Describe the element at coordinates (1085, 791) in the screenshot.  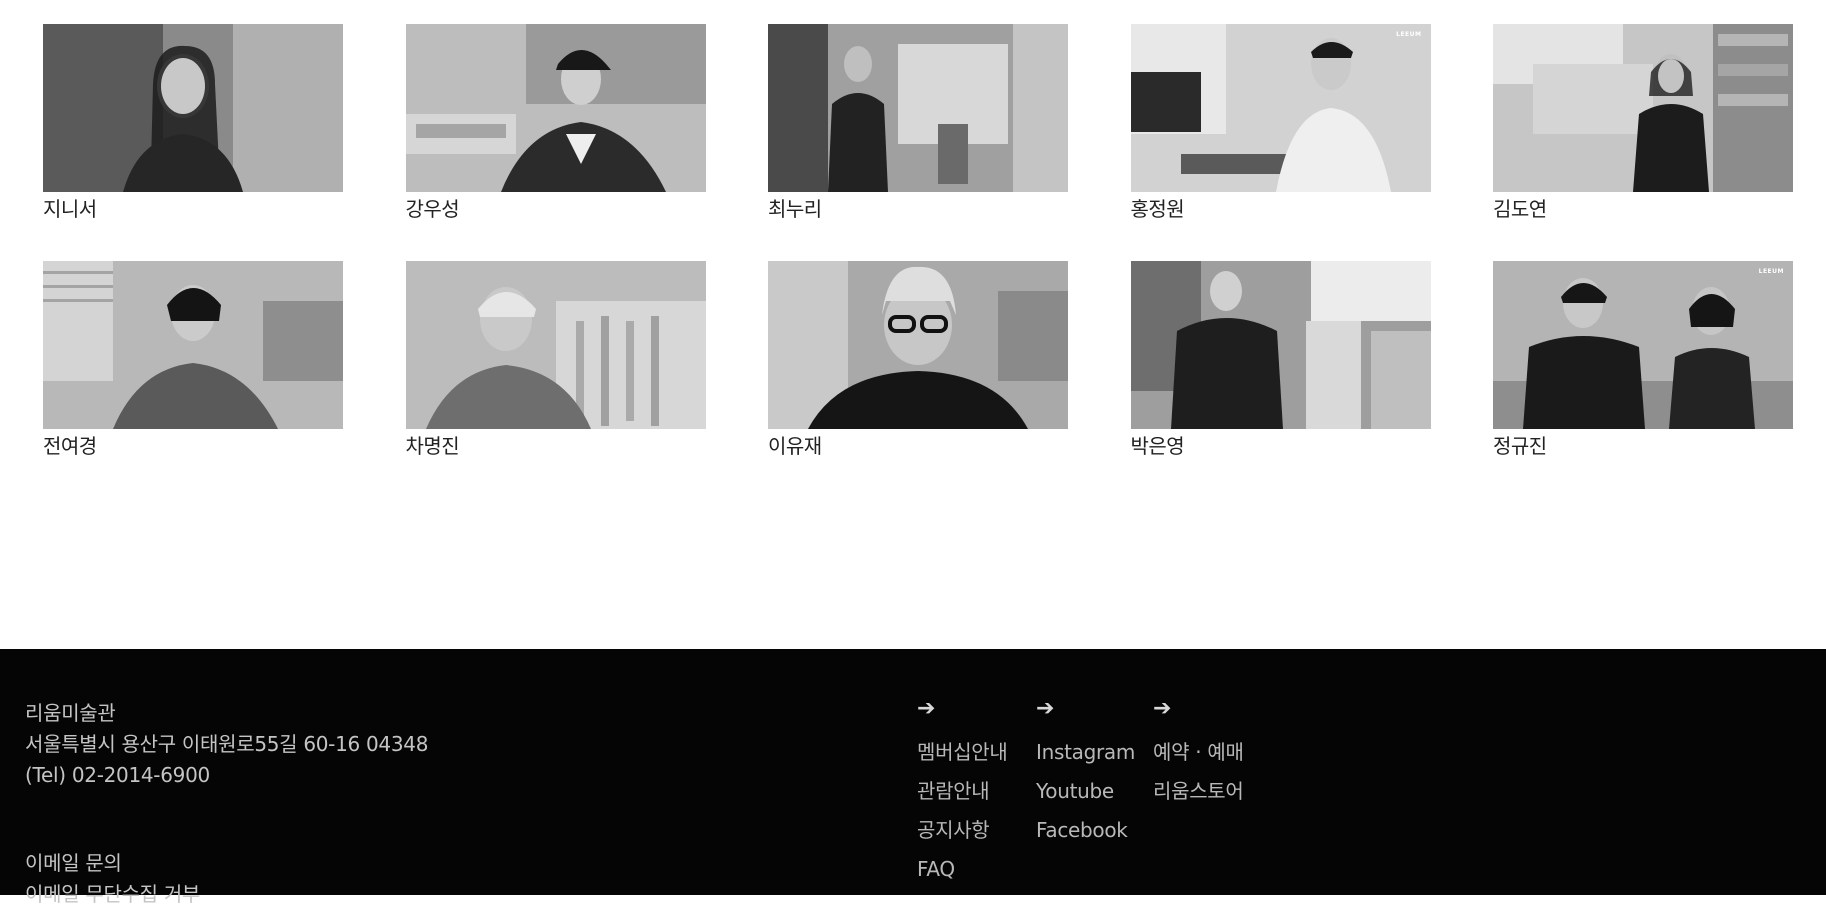
I see `youtube-link: Youtube` at that location.